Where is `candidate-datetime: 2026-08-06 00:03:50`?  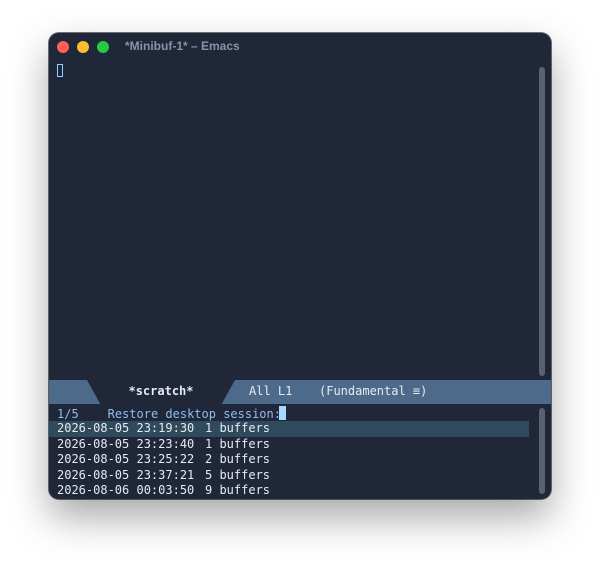 candidate-datetime: 2026-08-06 00:03:50 is located at coordinates (126, 490).